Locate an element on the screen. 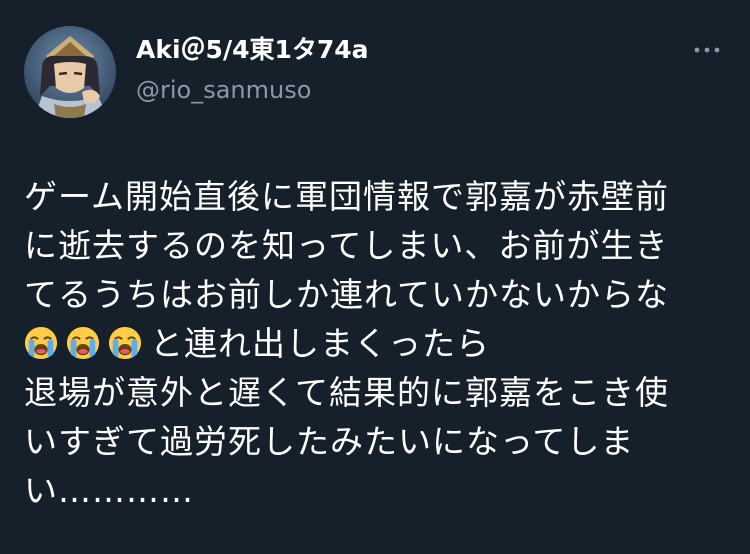 Image resolution: width=750 pixels, height=554 pixels. tweet-text-line: いすぎて過労死したみたいになってしま is located at coordinates (329, 441).